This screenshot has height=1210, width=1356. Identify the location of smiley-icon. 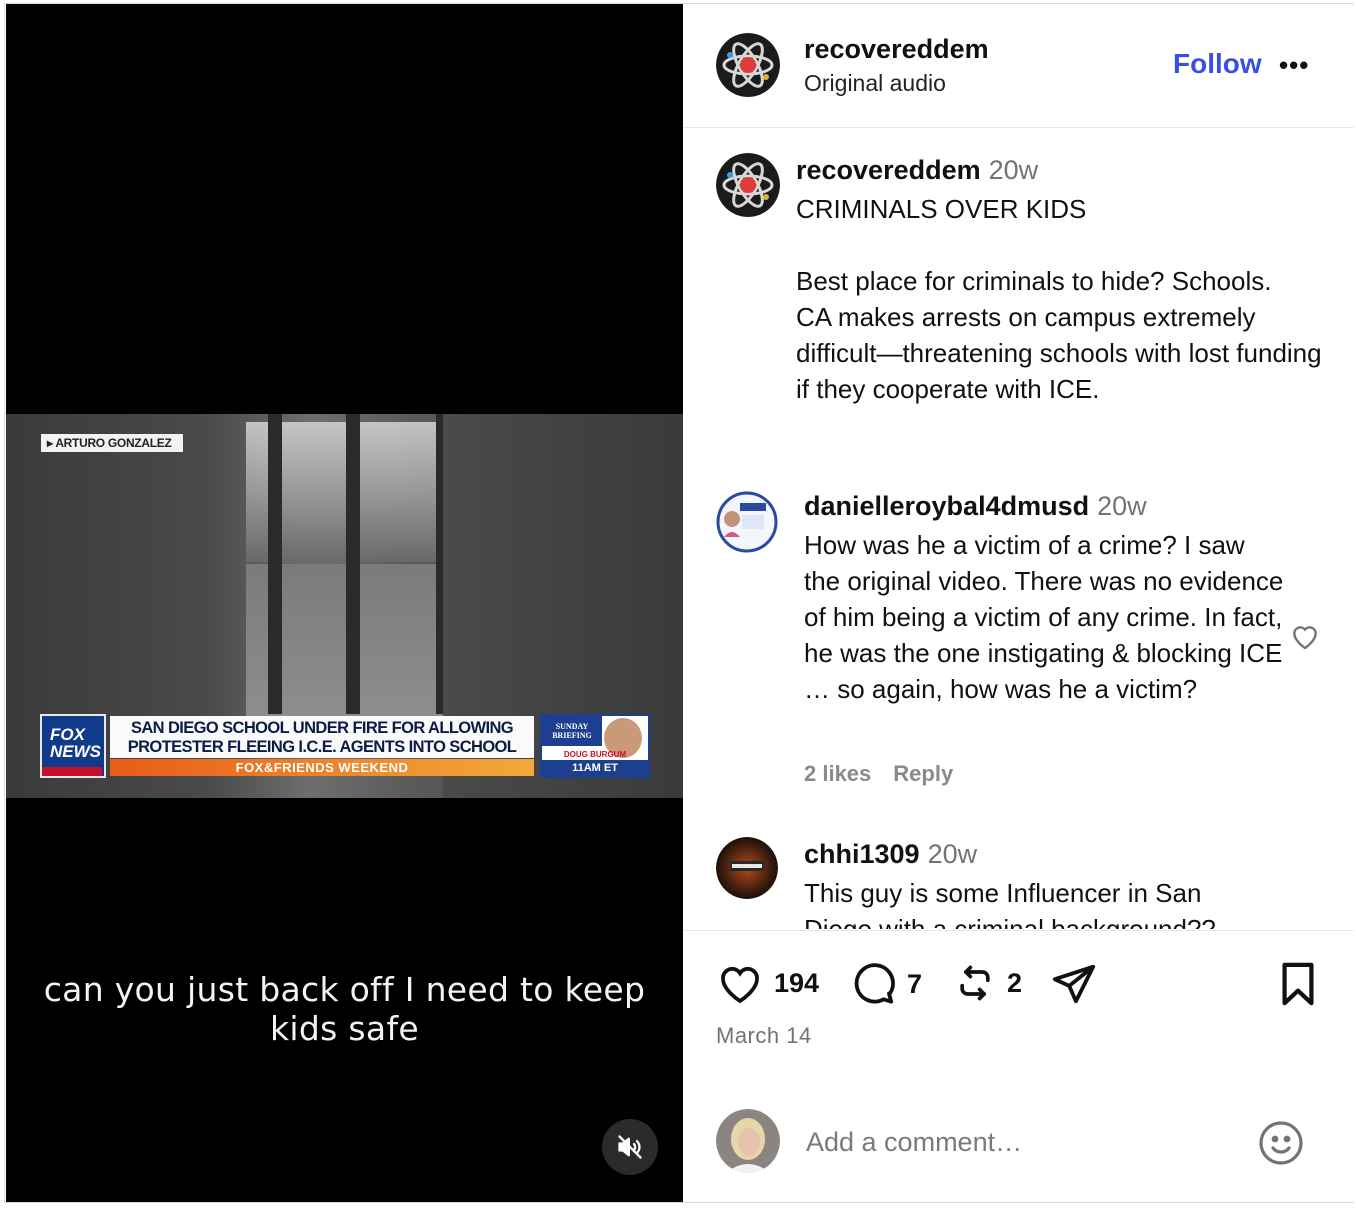
(1281, 1143).